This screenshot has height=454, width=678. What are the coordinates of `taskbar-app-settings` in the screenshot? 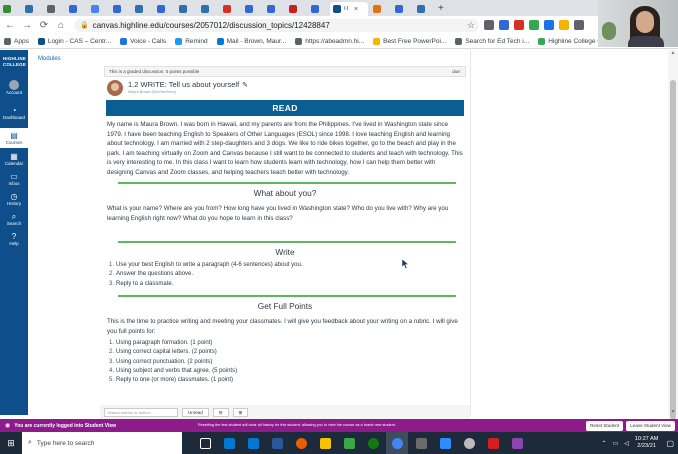 It's located at (469, 443).